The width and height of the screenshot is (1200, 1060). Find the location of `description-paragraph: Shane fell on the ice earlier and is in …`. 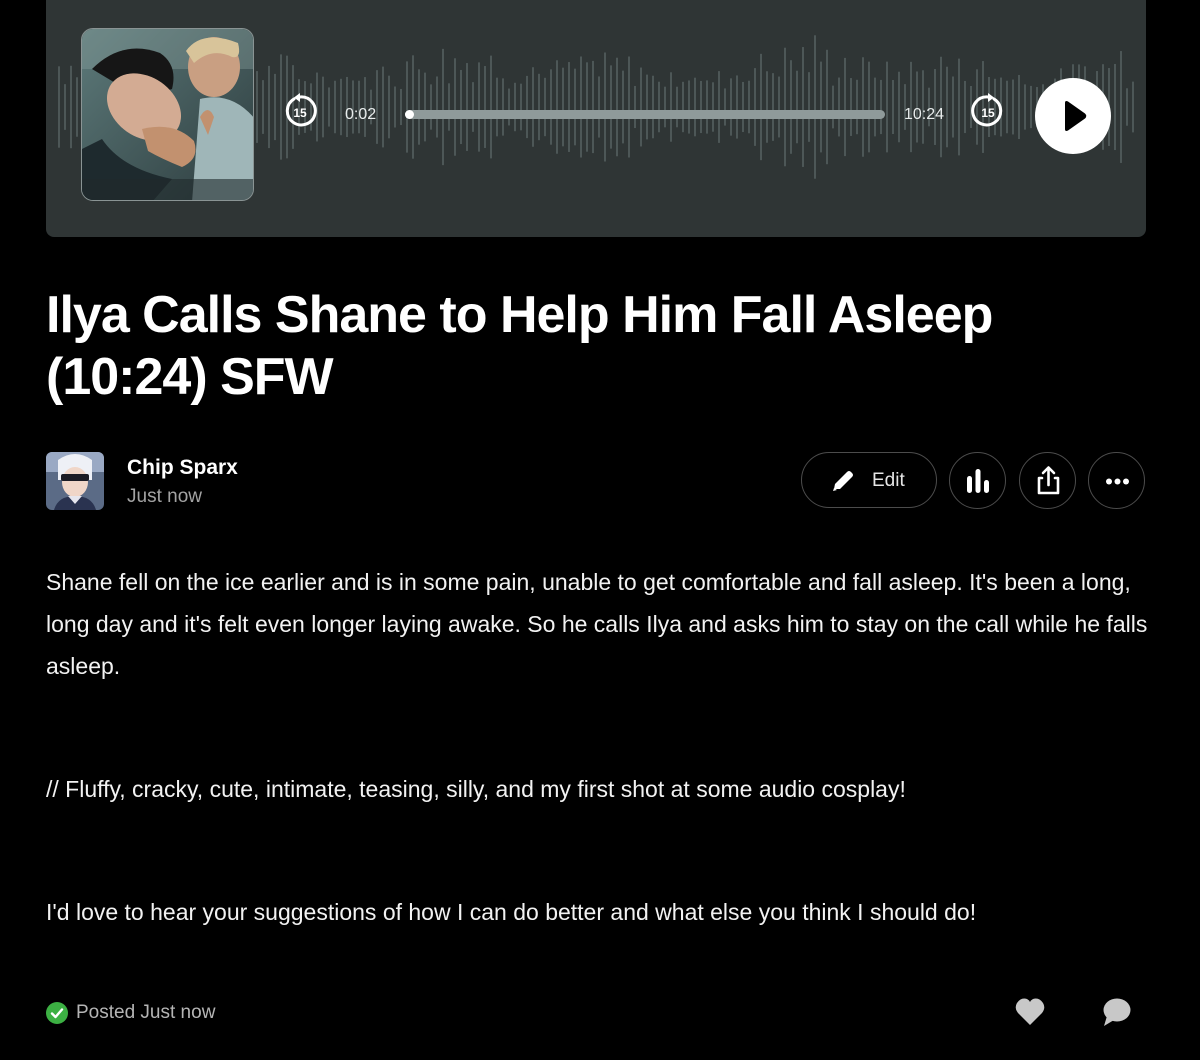

description-paragraph: Shane fell on the ice earlier and is in … is located at coordinates (597, 624).